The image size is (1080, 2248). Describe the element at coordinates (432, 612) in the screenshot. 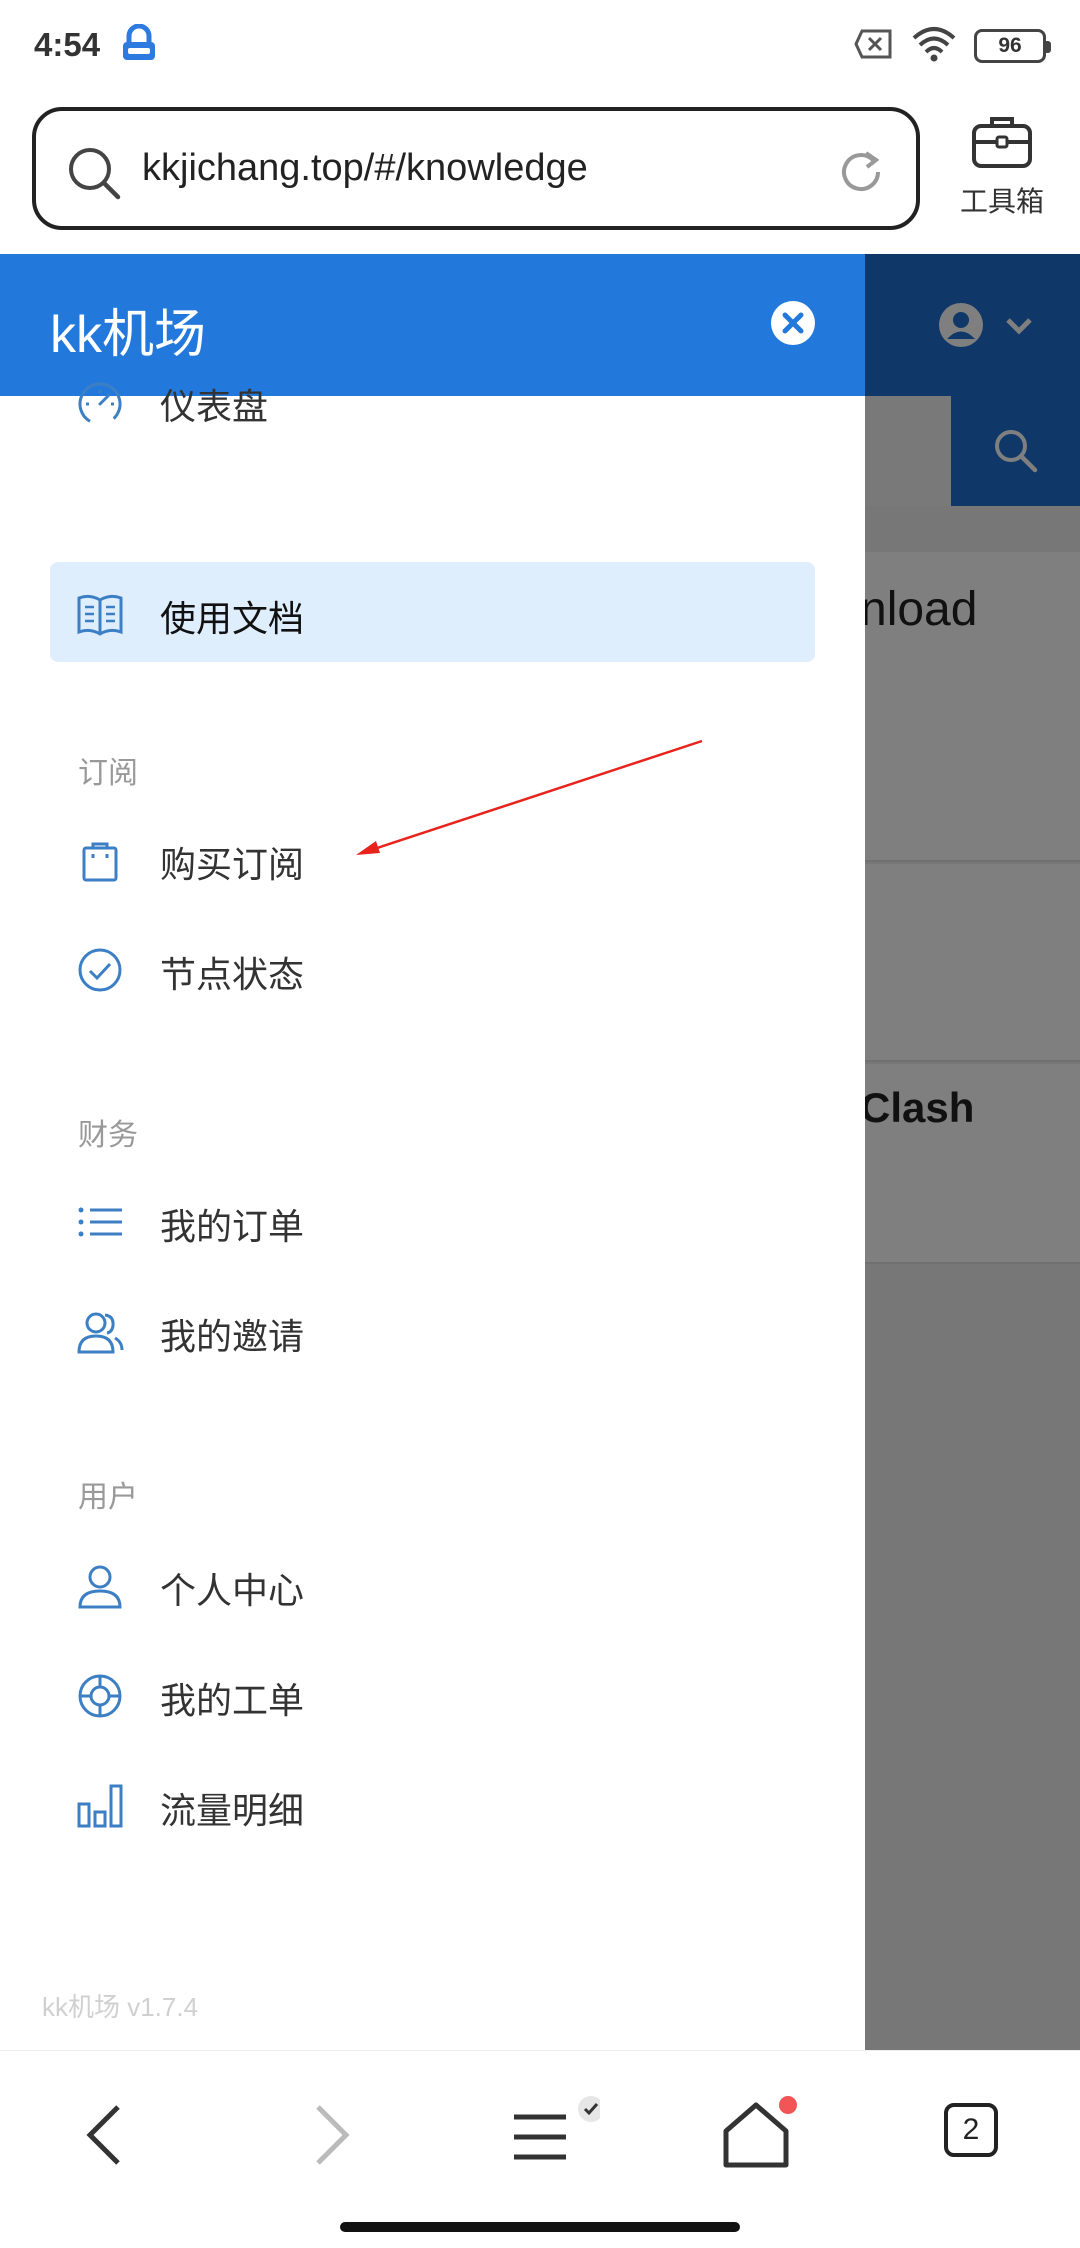

I see `nav-item-docs: 使用文档` at that location.